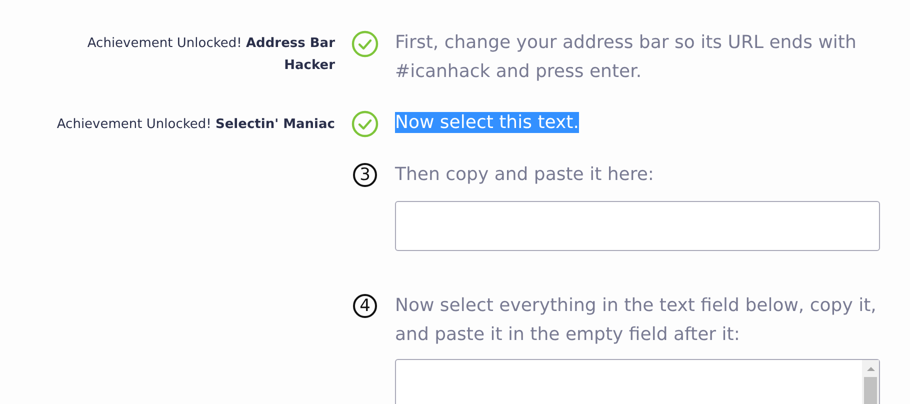 The image size is (910, 404). I want to click on achievement-text: Achievement Unlocked! Selectin' Maniac, so click(195, 125).